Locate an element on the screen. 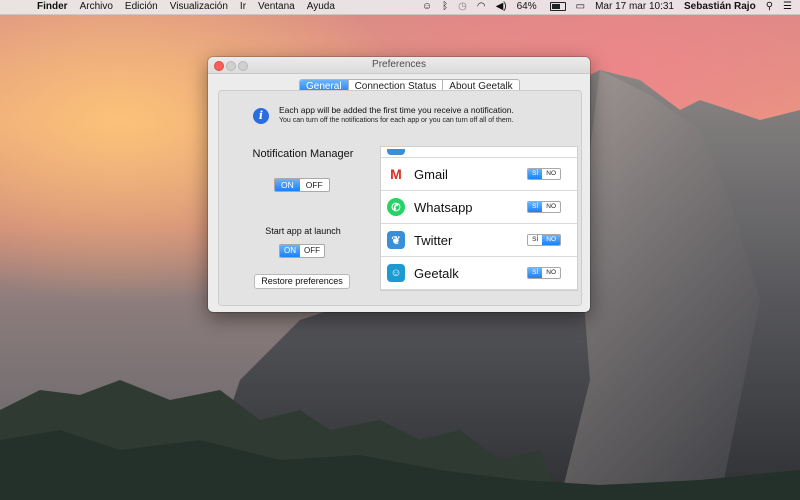 The width and height of the screenshot is (800, 500). battery-icon is located at coordinates (553, 7).